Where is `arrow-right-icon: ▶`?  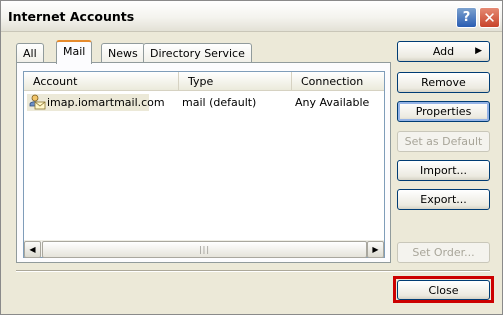 arrow-right-icon: ▶ is located at coordinates (375, 249).